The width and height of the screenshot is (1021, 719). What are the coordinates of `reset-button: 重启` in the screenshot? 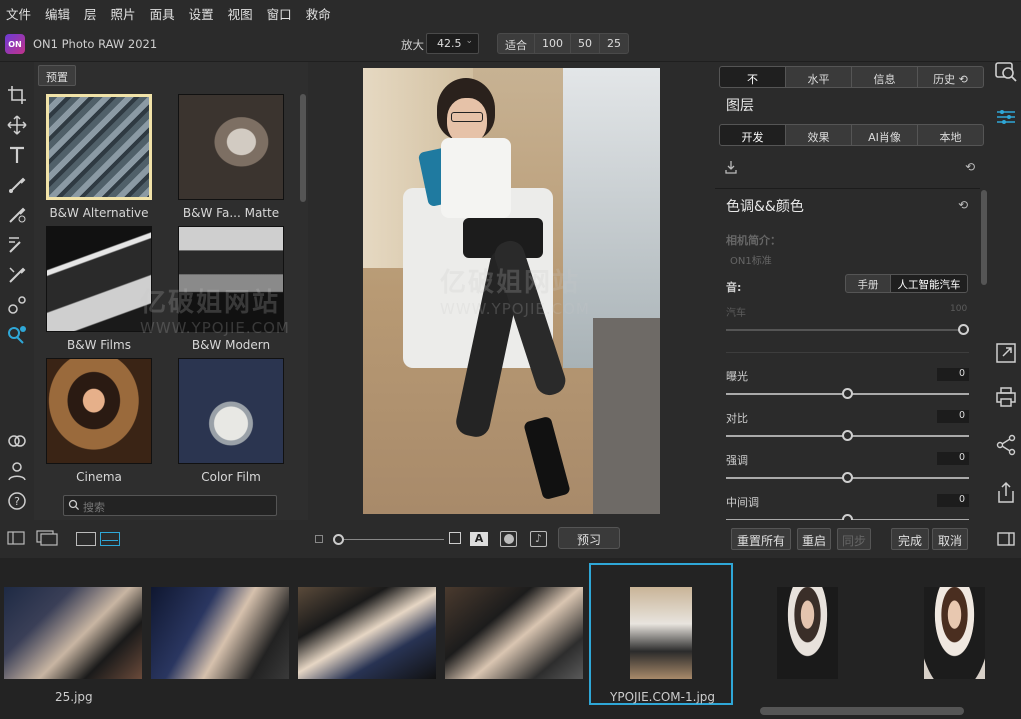 It's located at (814, 539).